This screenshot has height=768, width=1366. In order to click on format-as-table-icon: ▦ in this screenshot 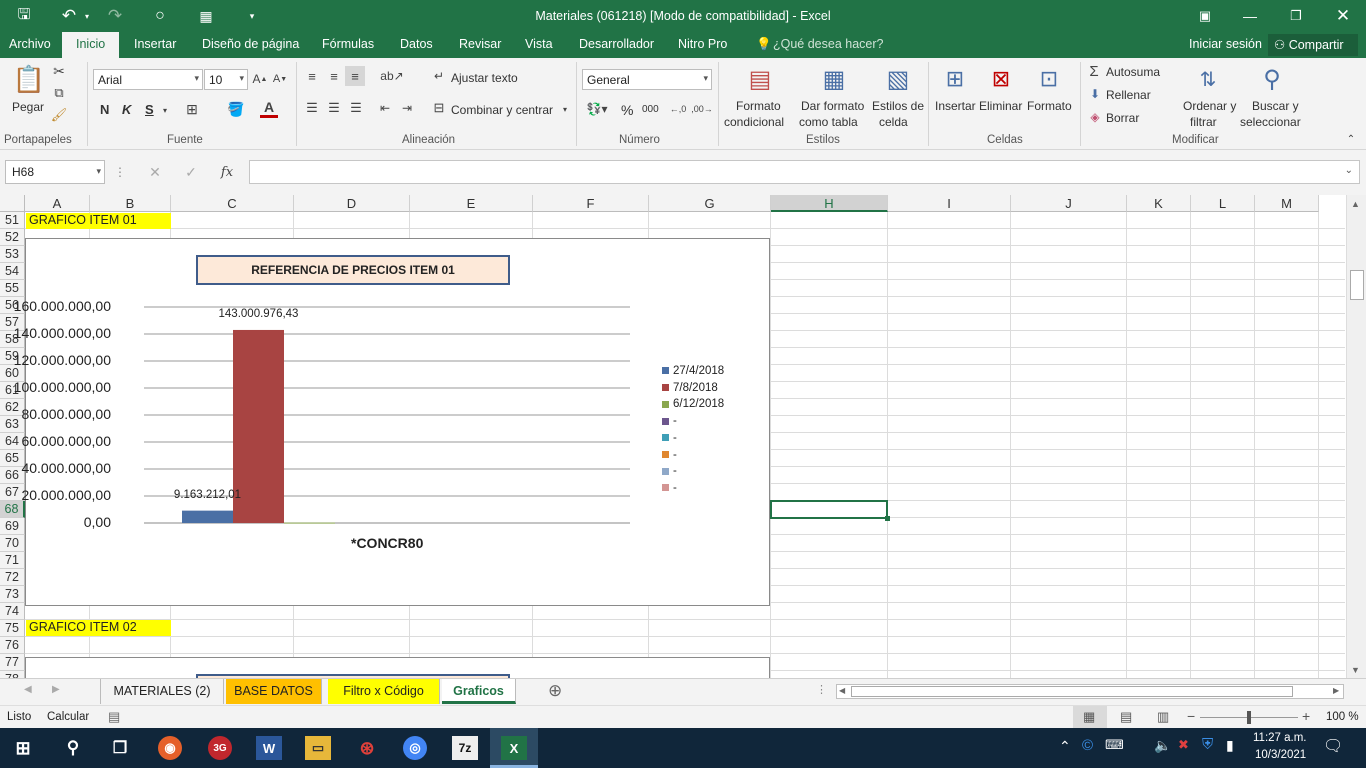, I will do `click(834, 79)`.